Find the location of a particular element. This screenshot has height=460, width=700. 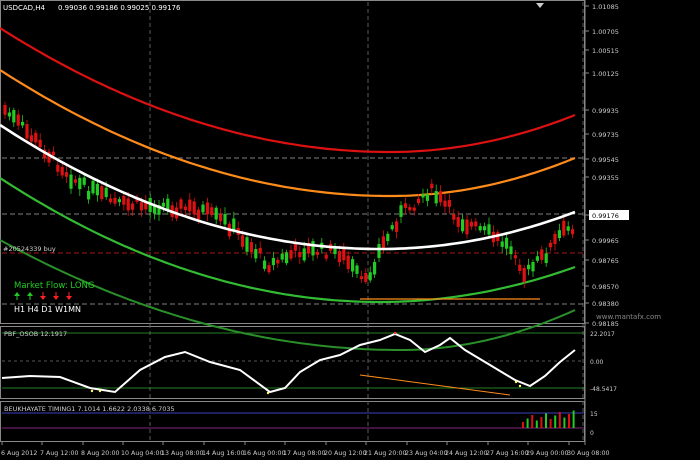

time-label-10: 23 Aug 04:00 is located at coordinates (426, 453).